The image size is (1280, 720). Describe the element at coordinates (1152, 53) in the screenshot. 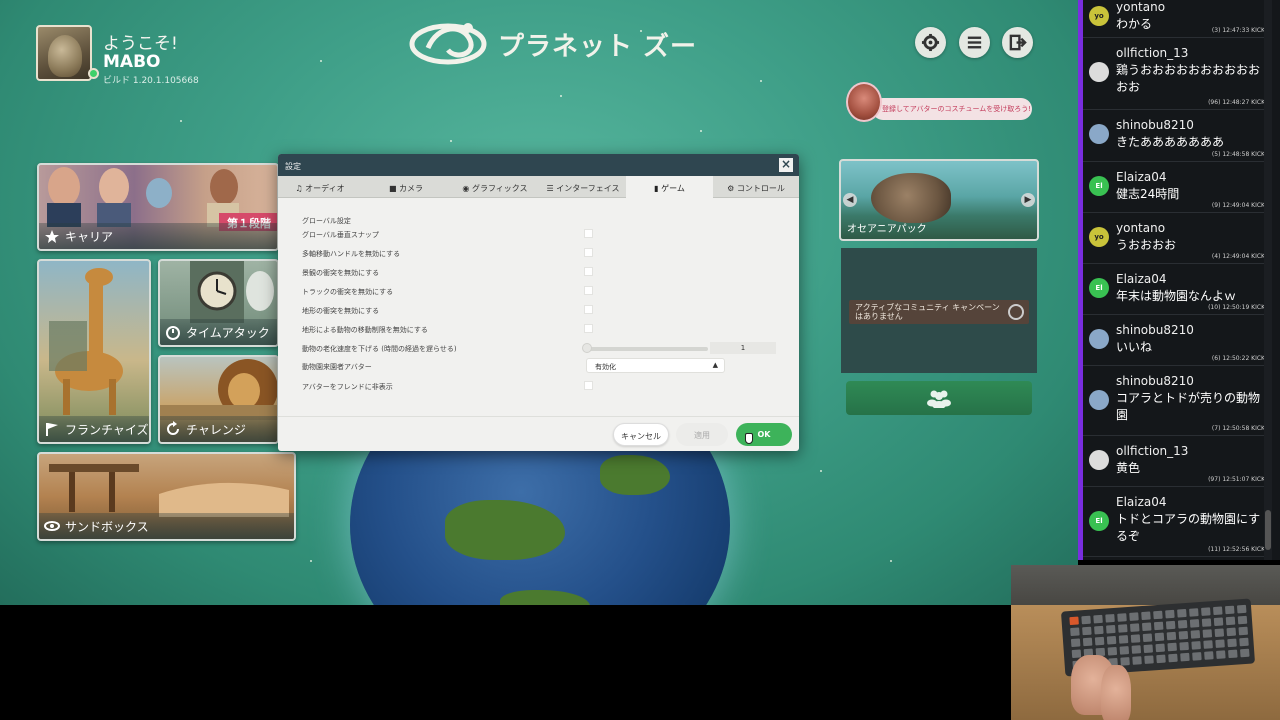

I see `chat-username: ollfiction_13` at that location.